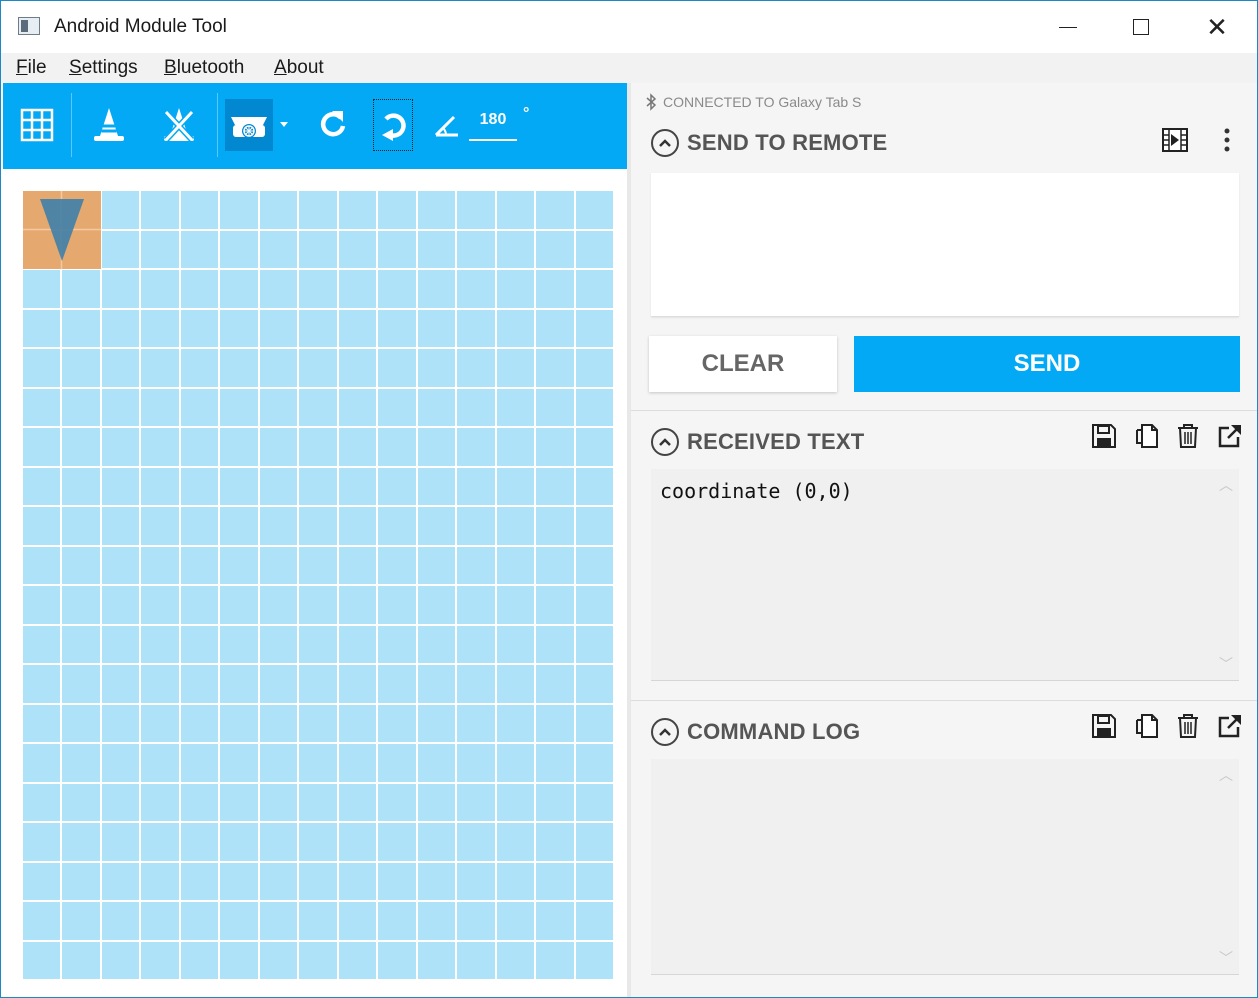 Image resolution: width=1258 pixels, height=998 pixels. I want to click on collapse-icon, so click(665, 442).